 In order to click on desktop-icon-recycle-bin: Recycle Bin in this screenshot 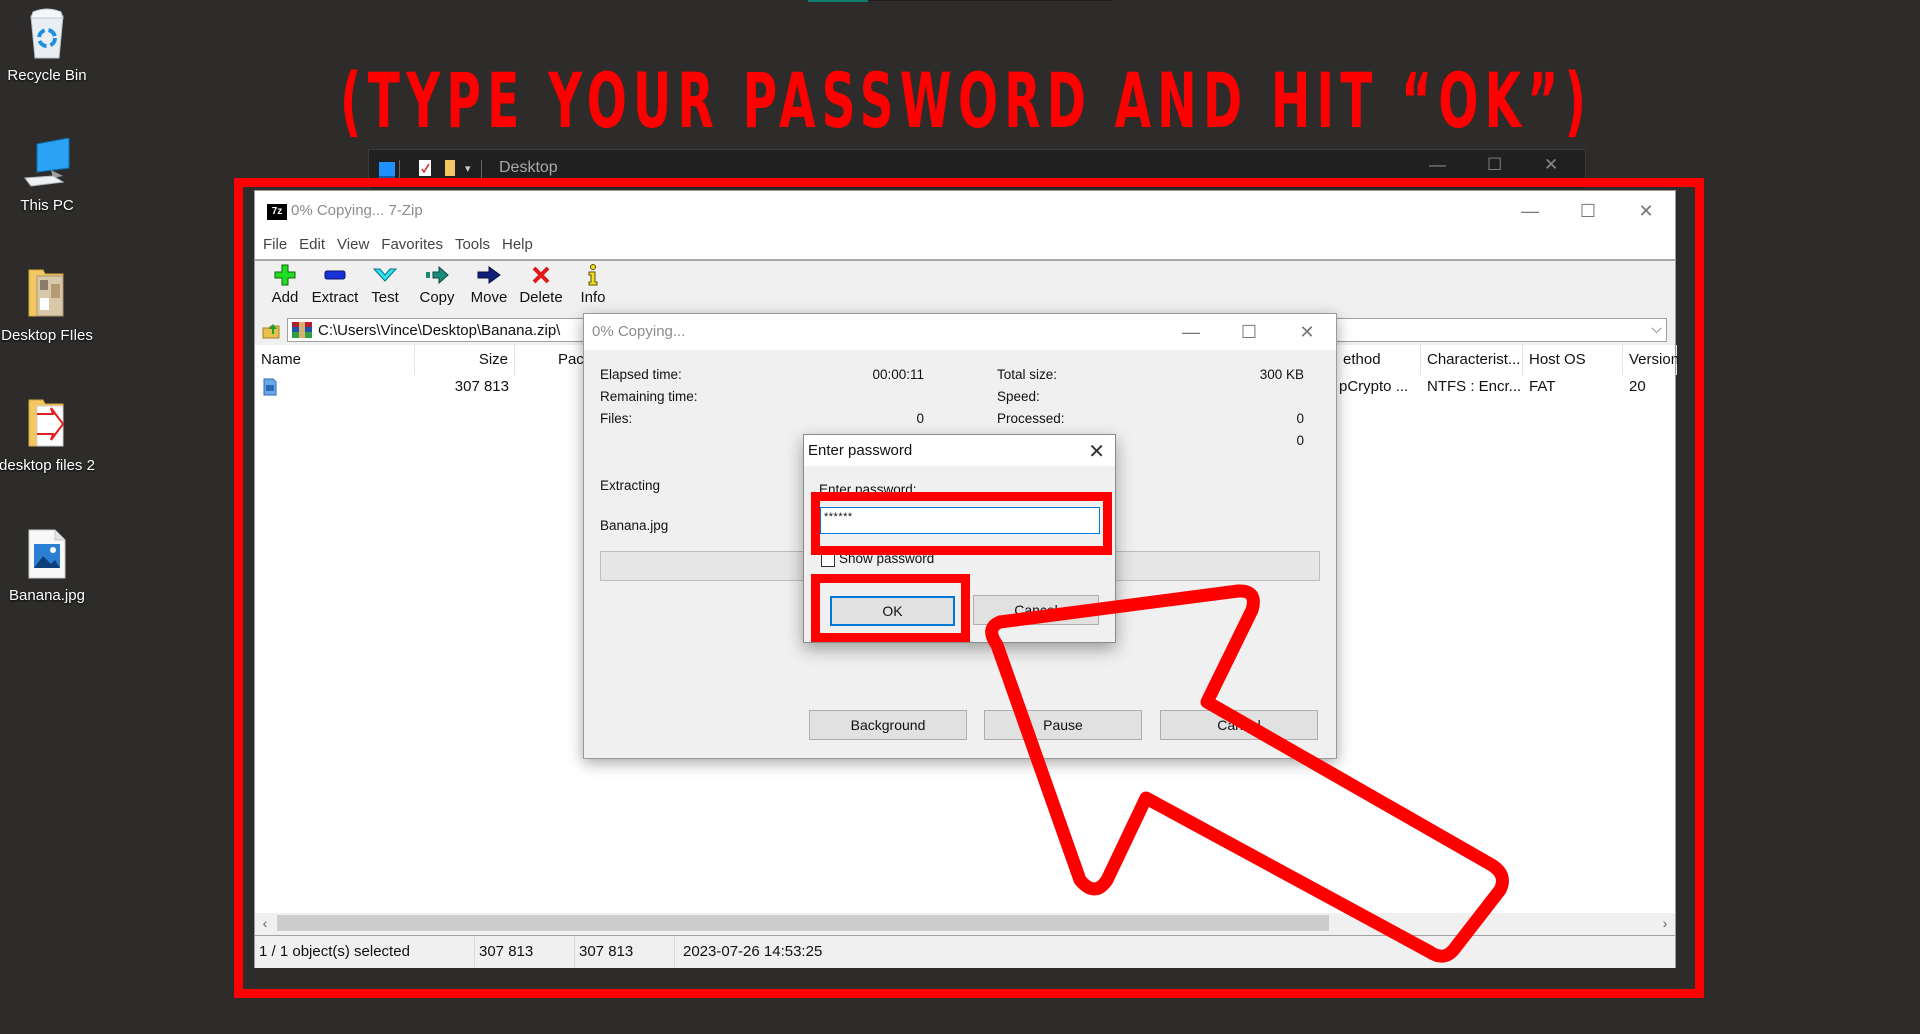, I will do `click(48, 46)`.